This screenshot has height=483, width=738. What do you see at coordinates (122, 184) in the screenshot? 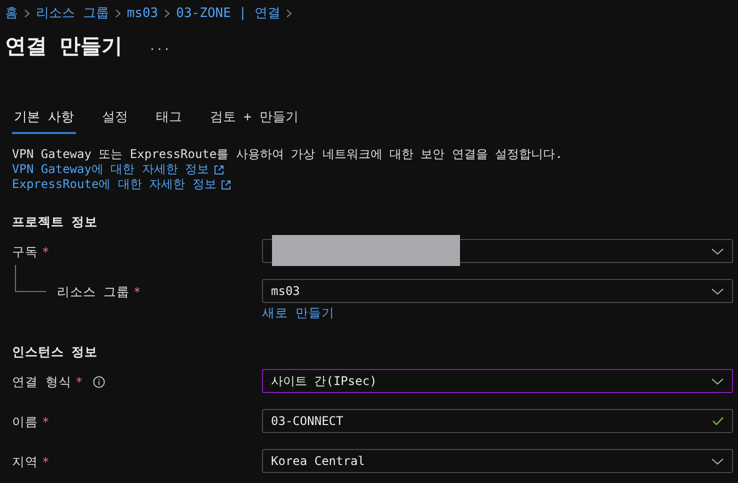
I see `info-link: ExpressRoute에 대한 자세한 정보` at bounding box center [122, 184].